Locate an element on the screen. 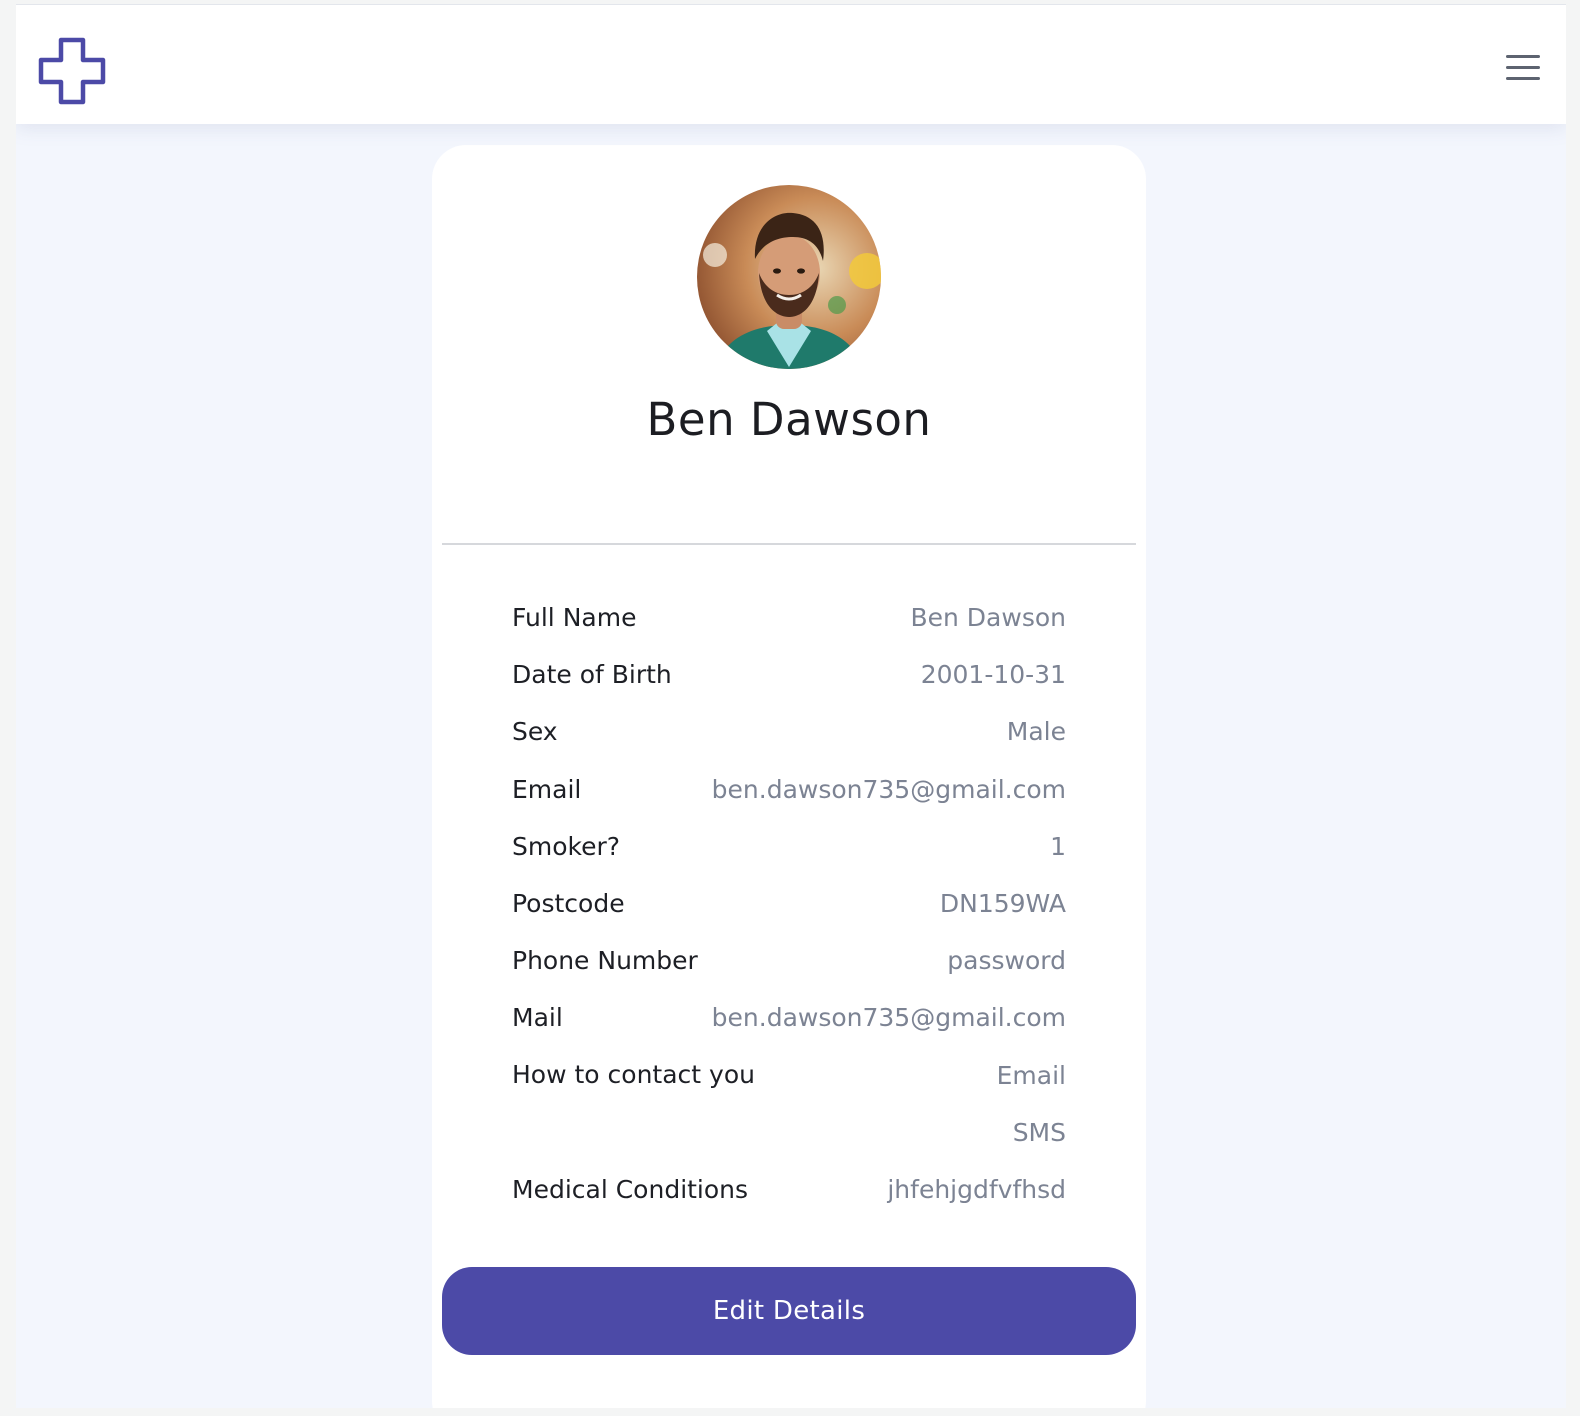 The height and width of the screenshot is (1416, 1580). detail-label: Phone Number is located at coordinates (605, 961).